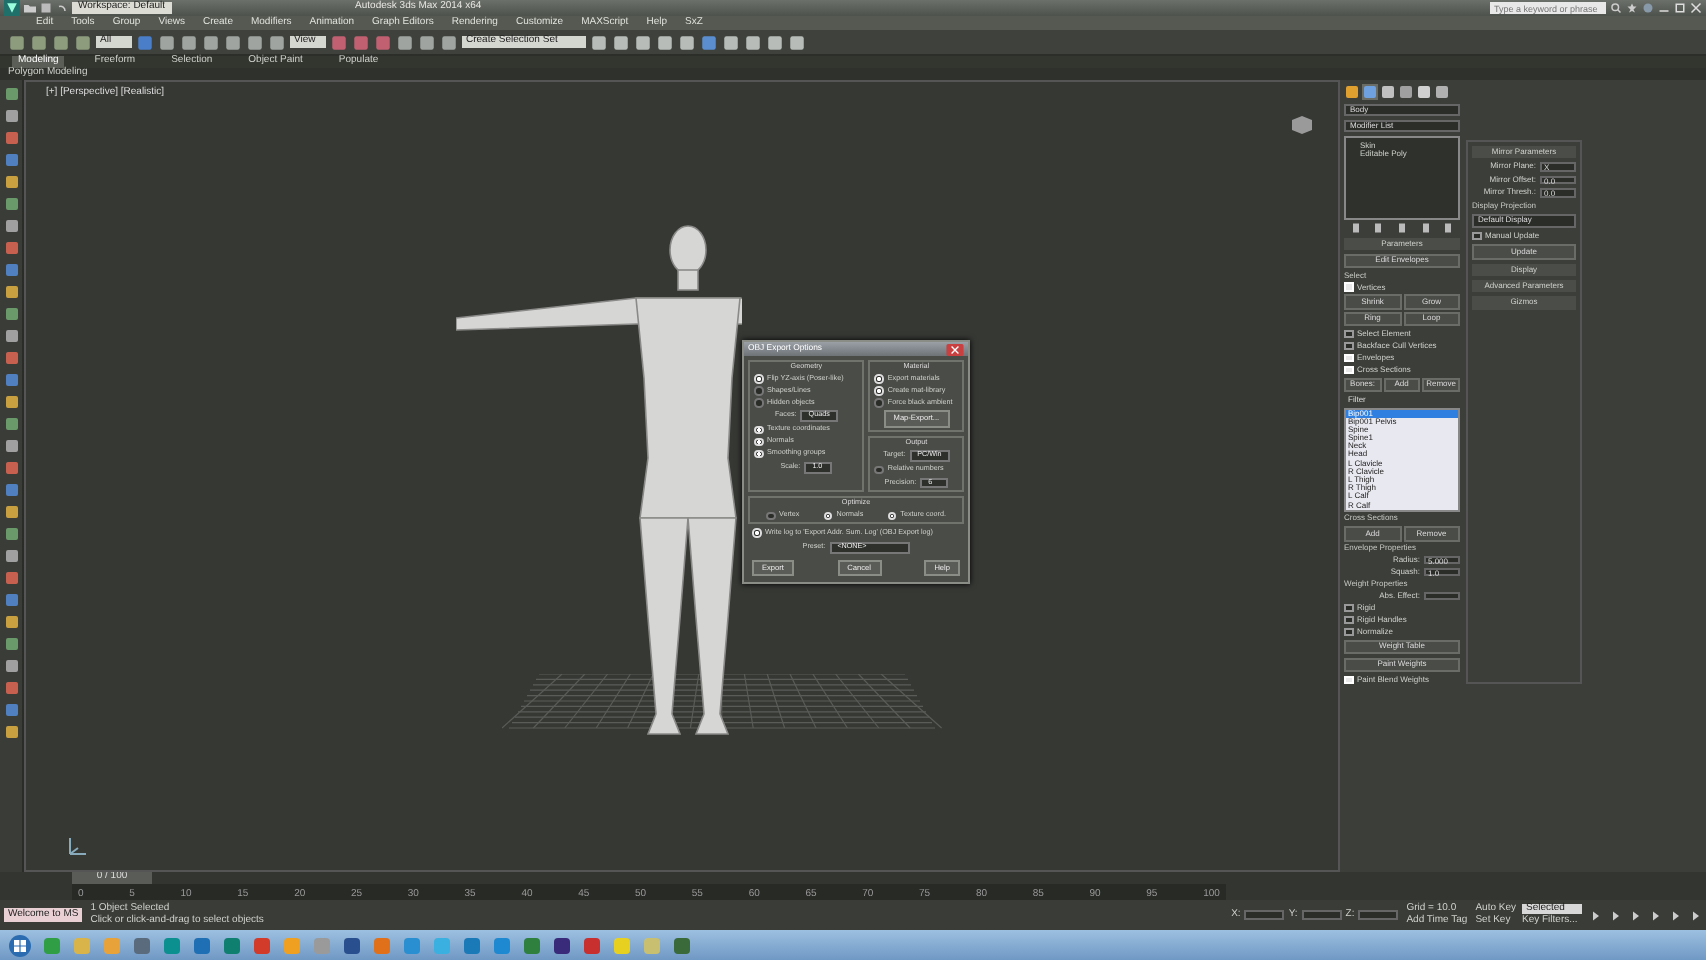 The image size is (1706, 960). What do you see at coordinates (1680, 8) in the screenshot?
I see `maximize-icon` at bounding box center [1680, 8].